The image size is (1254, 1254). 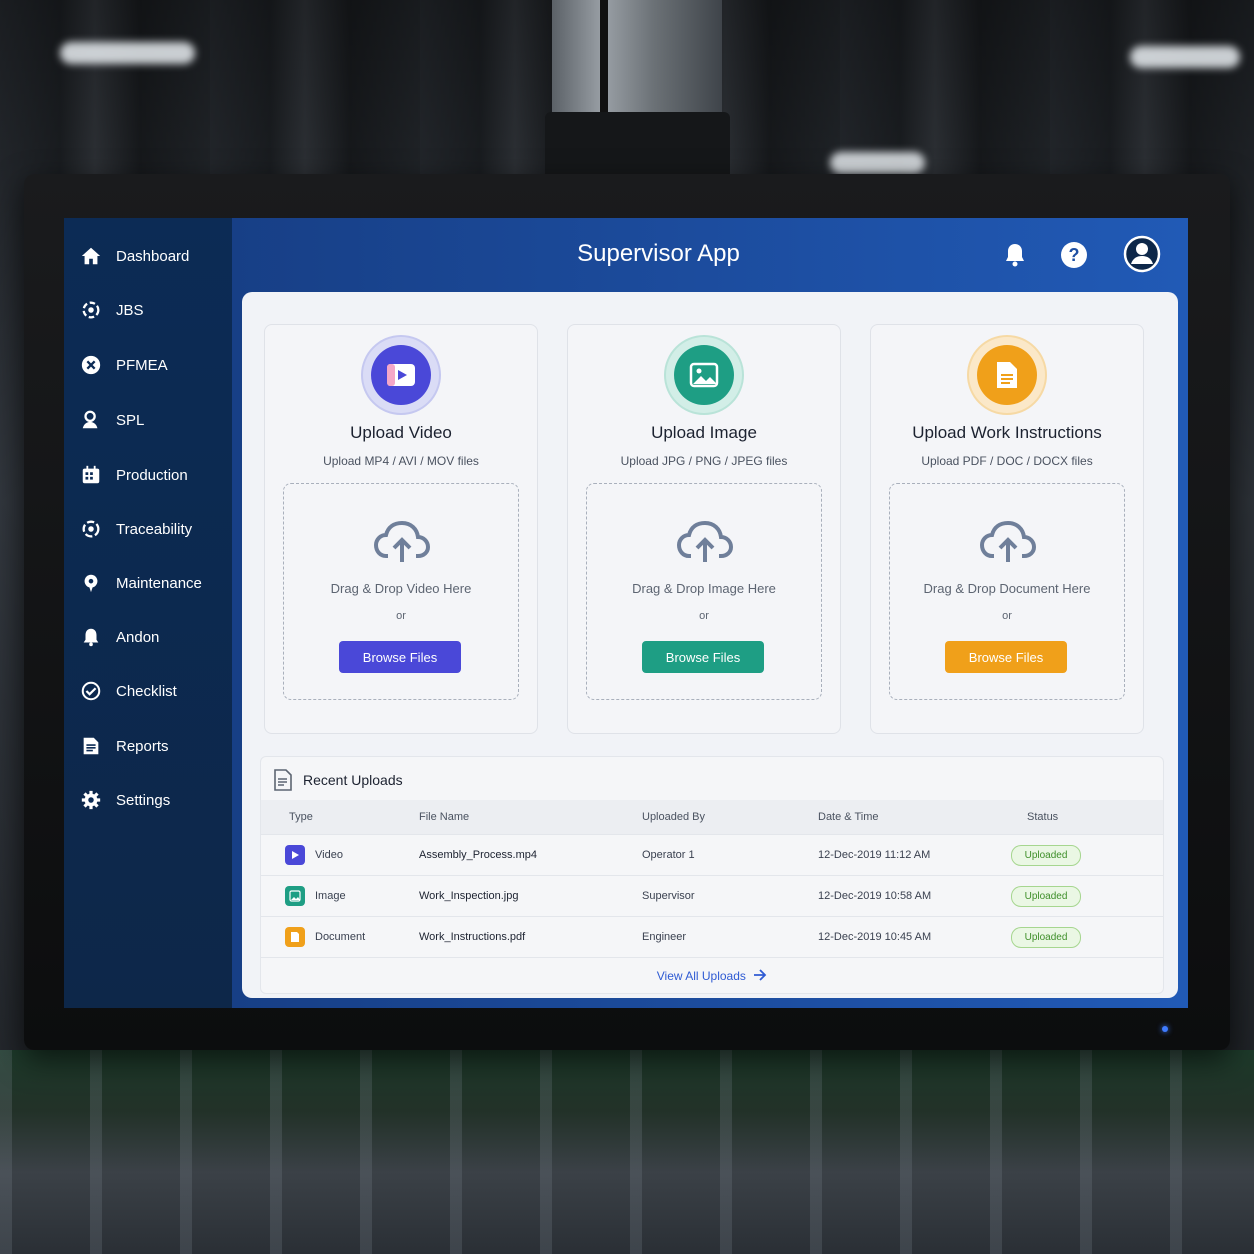 I want to click on date-time-cell: 12-Dec-2019 10:45 AM, so click(x=875, y=937).